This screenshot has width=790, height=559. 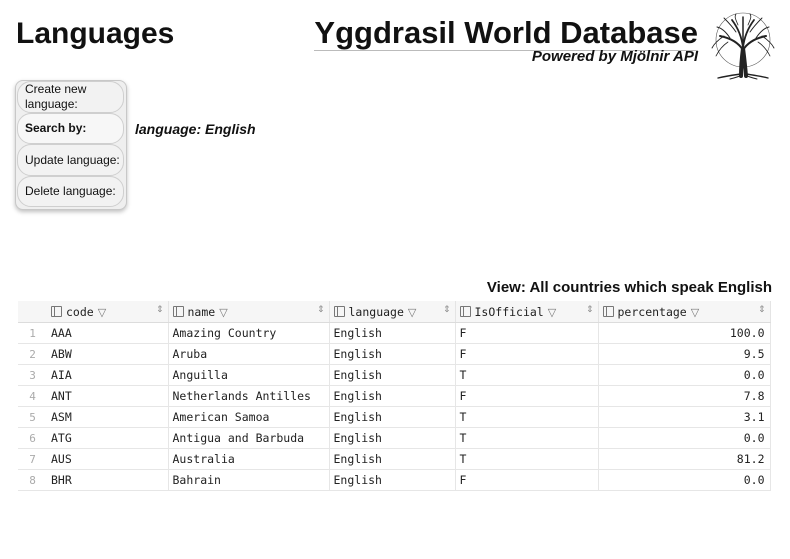 I want to click on column-header-language: language ▽ ⇕, so click(x=392, y=312).